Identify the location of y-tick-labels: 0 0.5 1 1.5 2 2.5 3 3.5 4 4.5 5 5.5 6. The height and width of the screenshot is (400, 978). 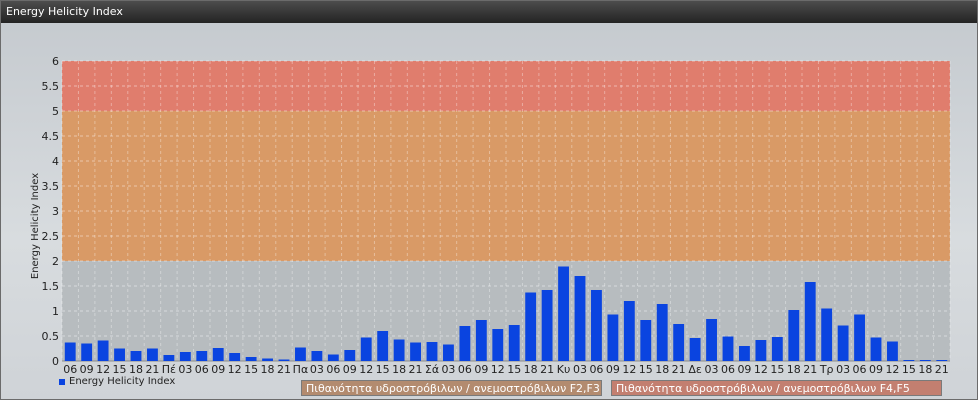
(51, 211).